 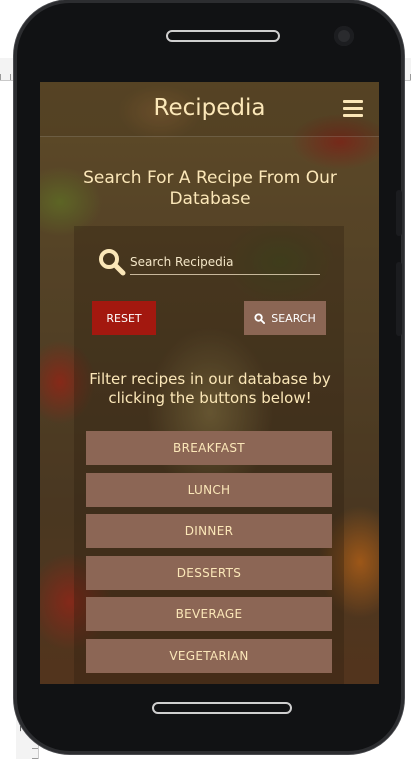 I want to click on home-bar, so click(x=222, y=708).